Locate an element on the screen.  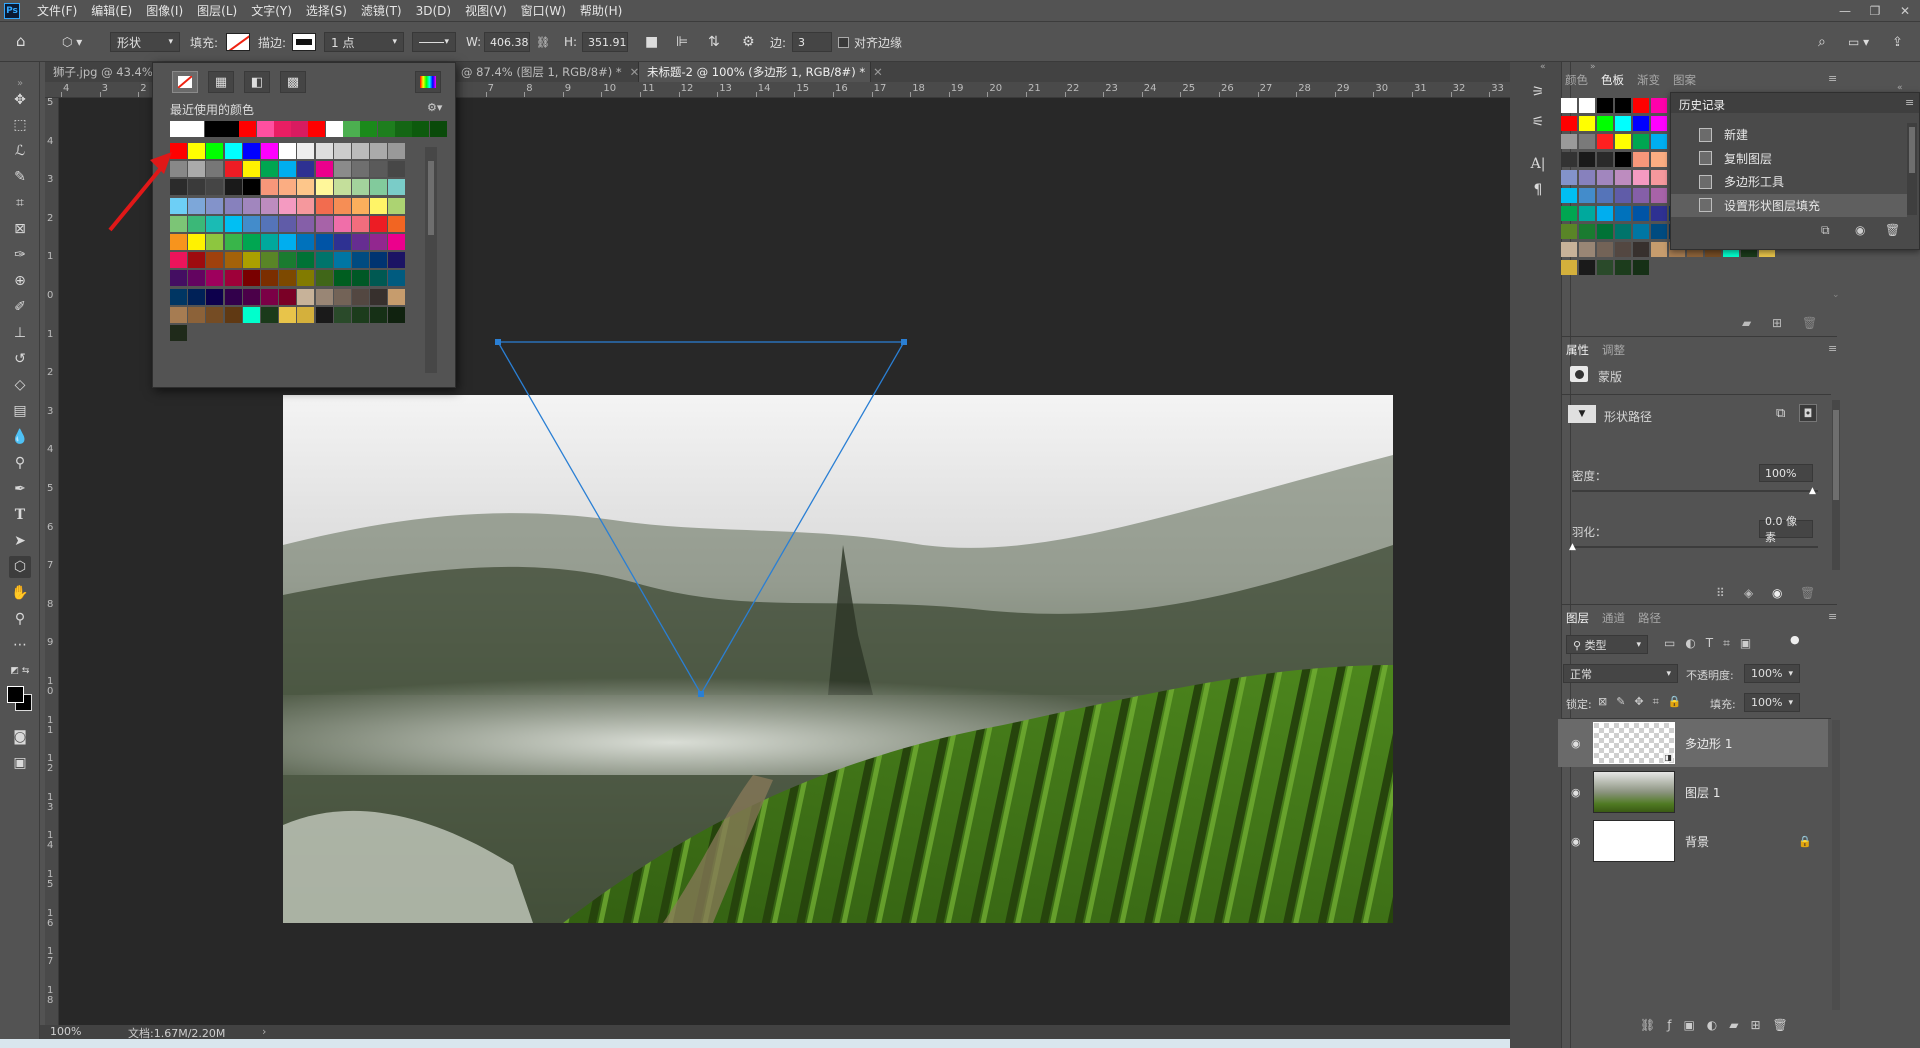
blur-tool-icon: 💧 is located at coordinates (20, 437).